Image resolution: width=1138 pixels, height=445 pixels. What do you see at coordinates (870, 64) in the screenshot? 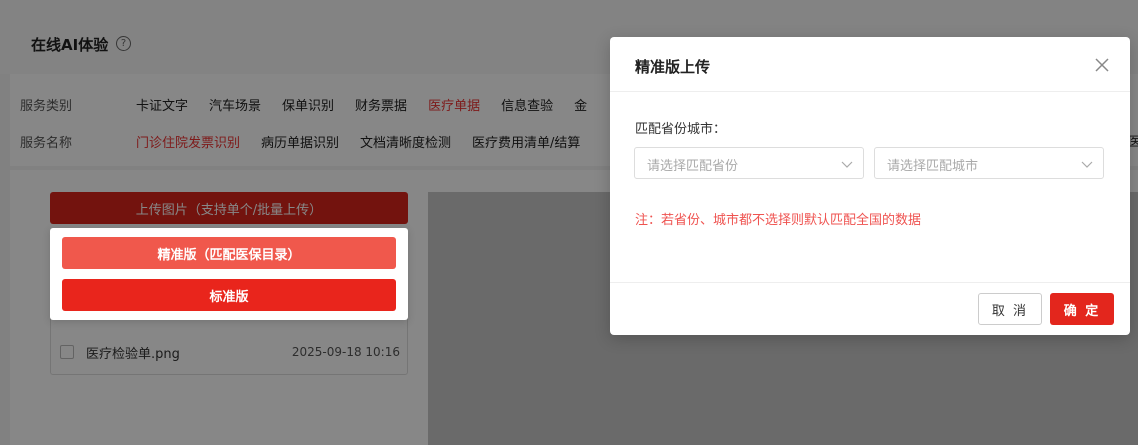
I see `dialog-header: 精准版上传` at bounding box center [870, 64].